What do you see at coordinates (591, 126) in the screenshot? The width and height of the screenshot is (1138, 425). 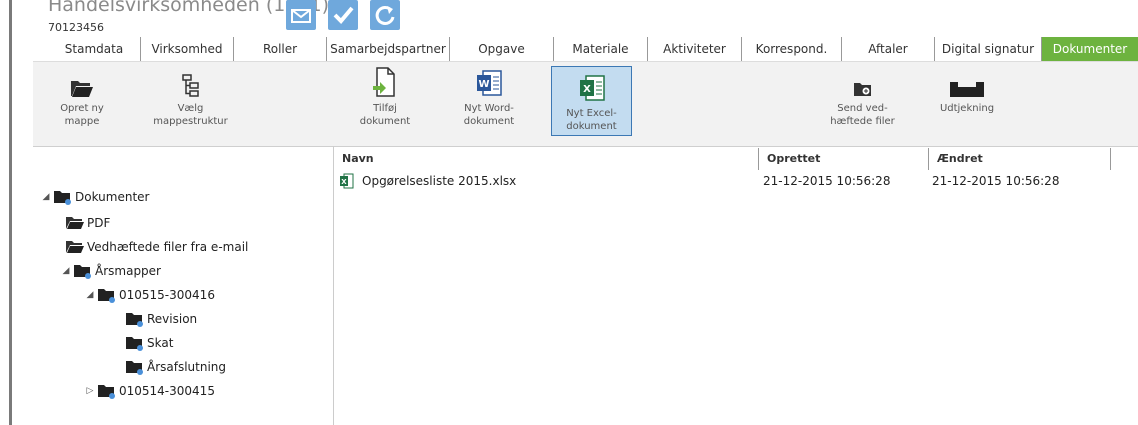 I see `new-excel-label-2: dokument` at bounding box center [591, 126].